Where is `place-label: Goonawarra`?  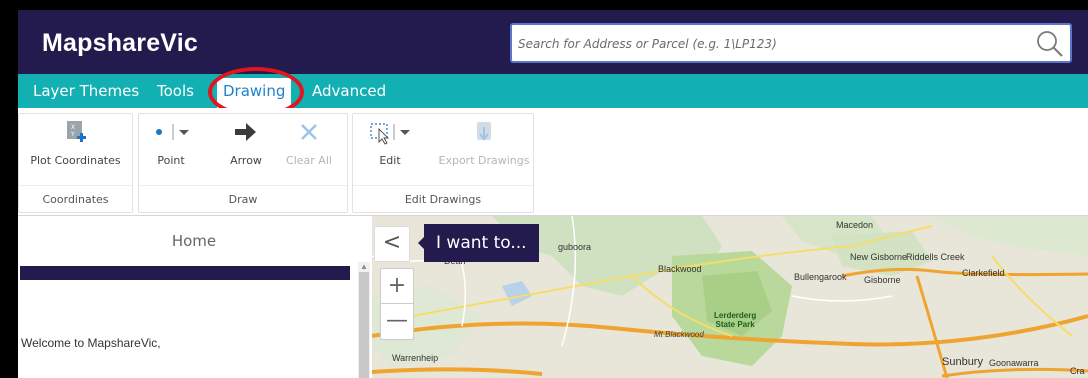
place-label: Goonawarra is located at coordinates (1014, 363).